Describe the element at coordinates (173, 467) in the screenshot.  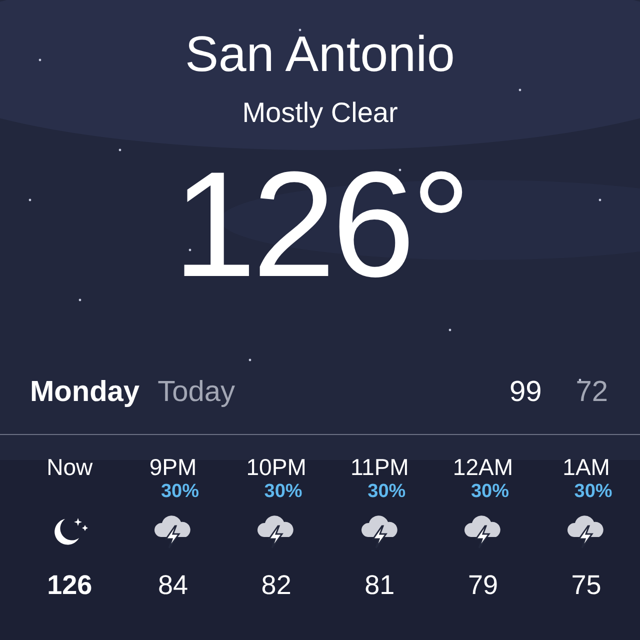
I see `hour-time: 9PM` at that location.